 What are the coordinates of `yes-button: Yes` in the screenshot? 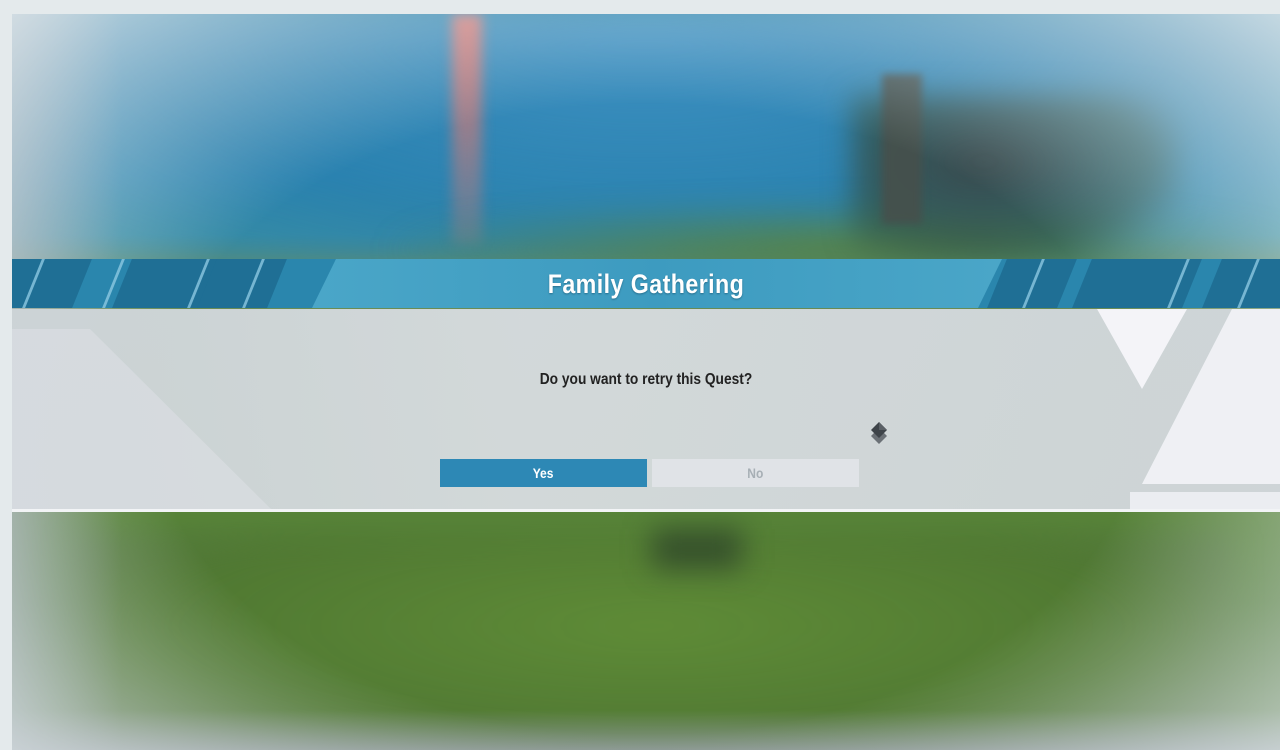 It's located at (543, 473).